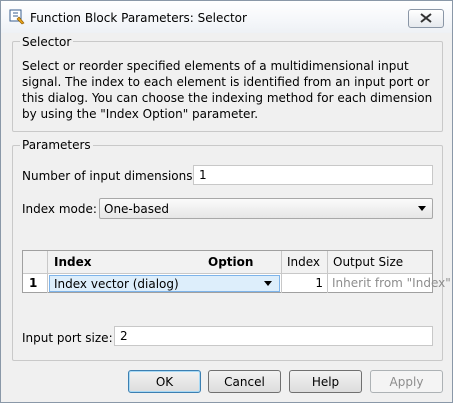  Describe the element at coordinates (56, 145) in the screenshot. I see `parameters-title: Parameters` at that location.